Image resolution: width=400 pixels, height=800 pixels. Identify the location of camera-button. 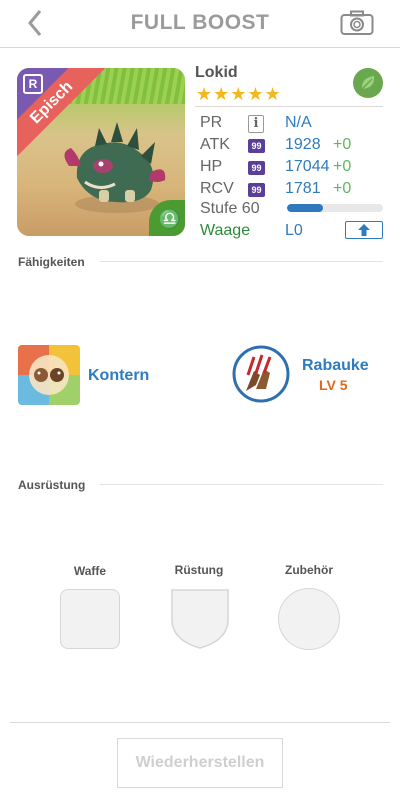
(357, 23).